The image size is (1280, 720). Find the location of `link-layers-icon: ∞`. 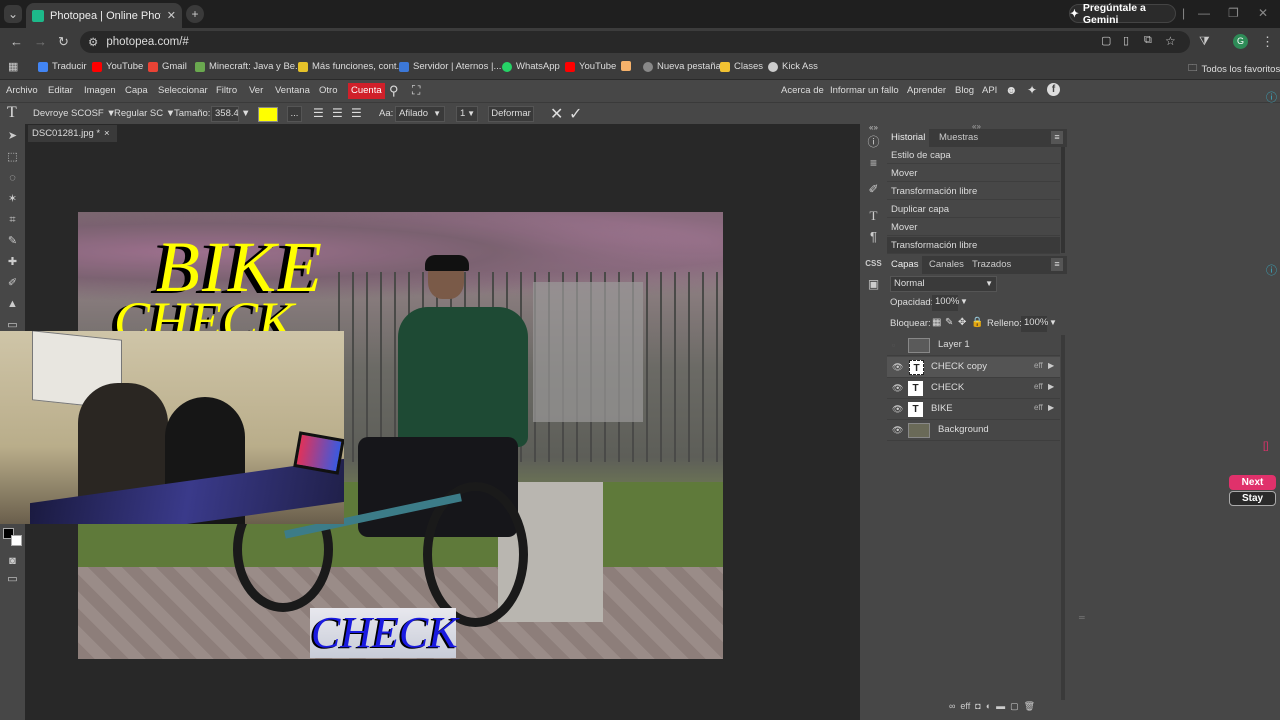

link-layers-icon: ∞ is located at coordinates (952, 708).